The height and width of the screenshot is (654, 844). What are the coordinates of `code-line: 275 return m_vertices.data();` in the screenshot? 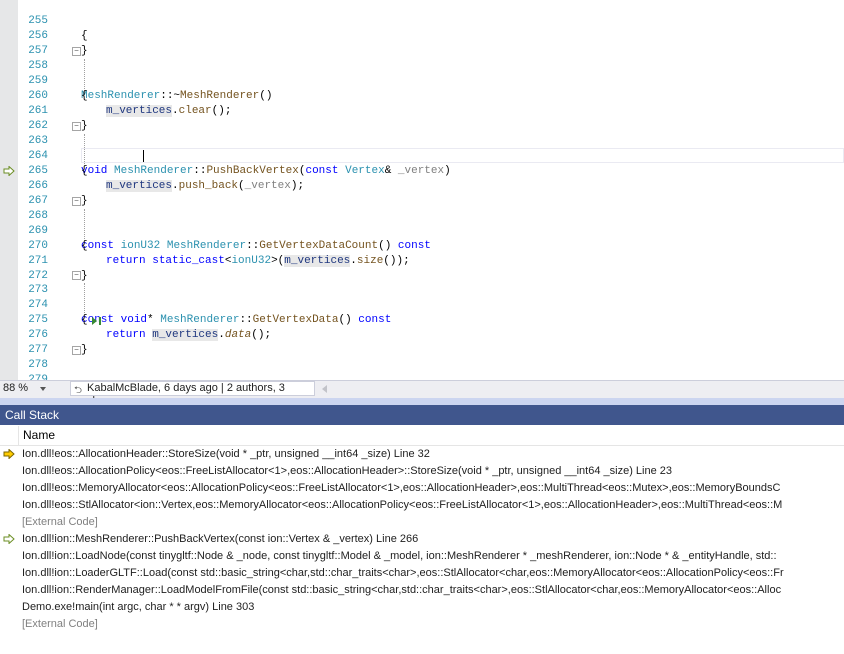 It's located at (422, 319).